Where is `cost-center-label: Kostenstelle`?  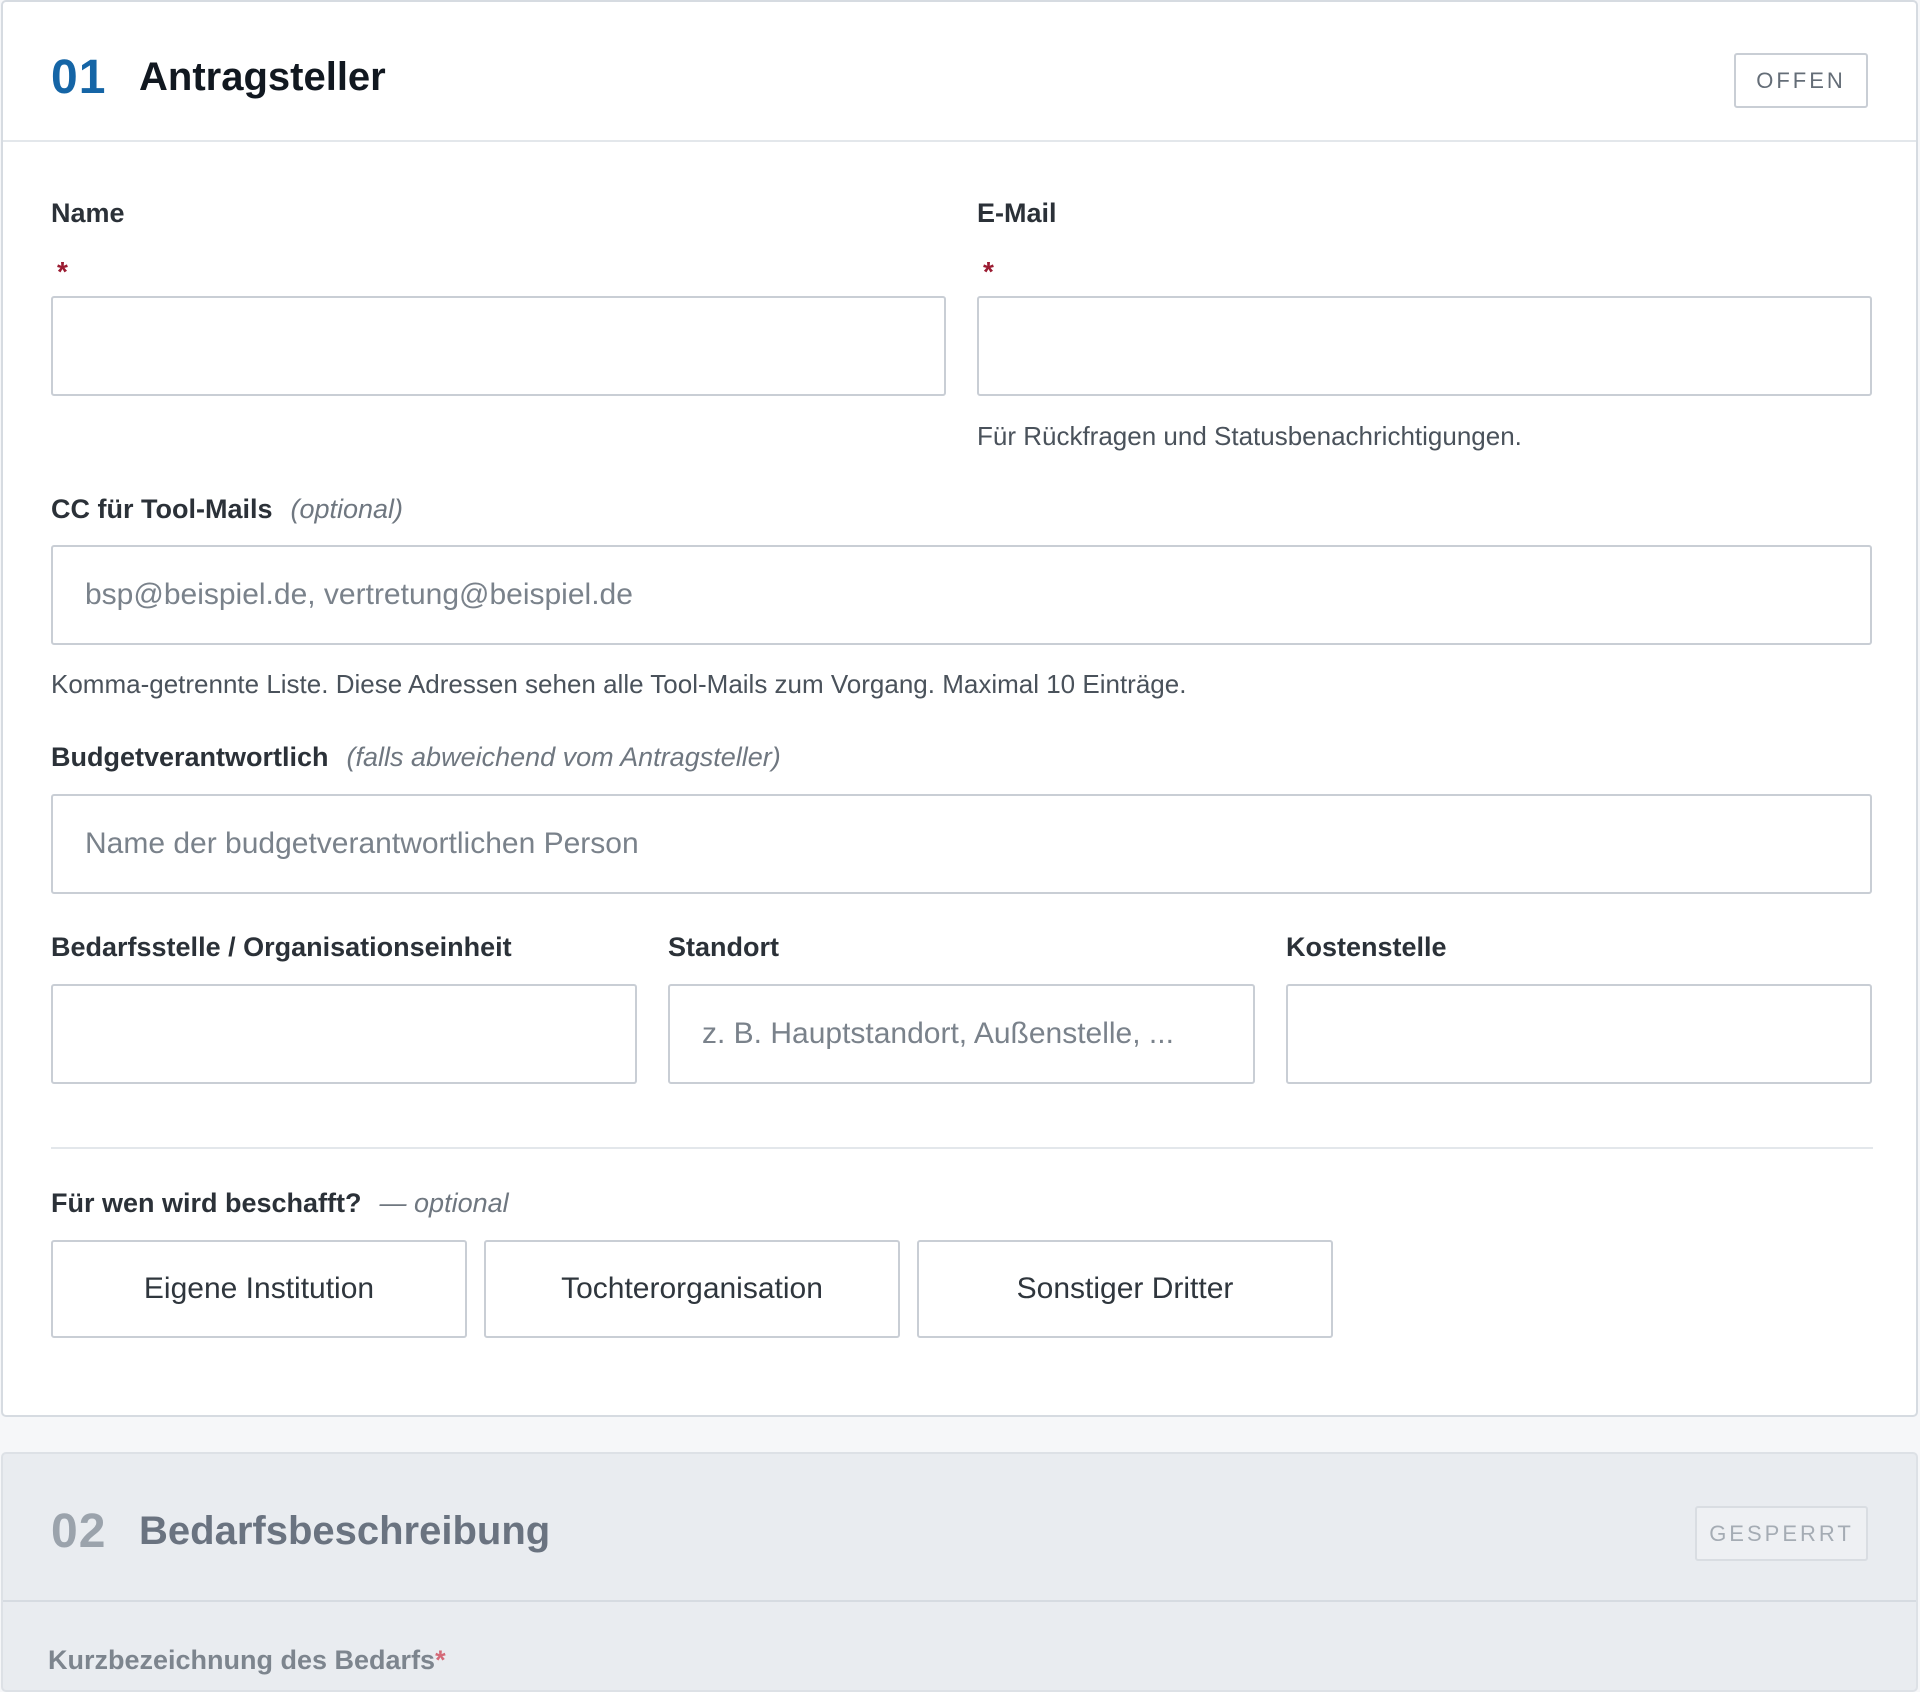
cost-center-label: Kostenstelle is located at coordinates (1366, 947).